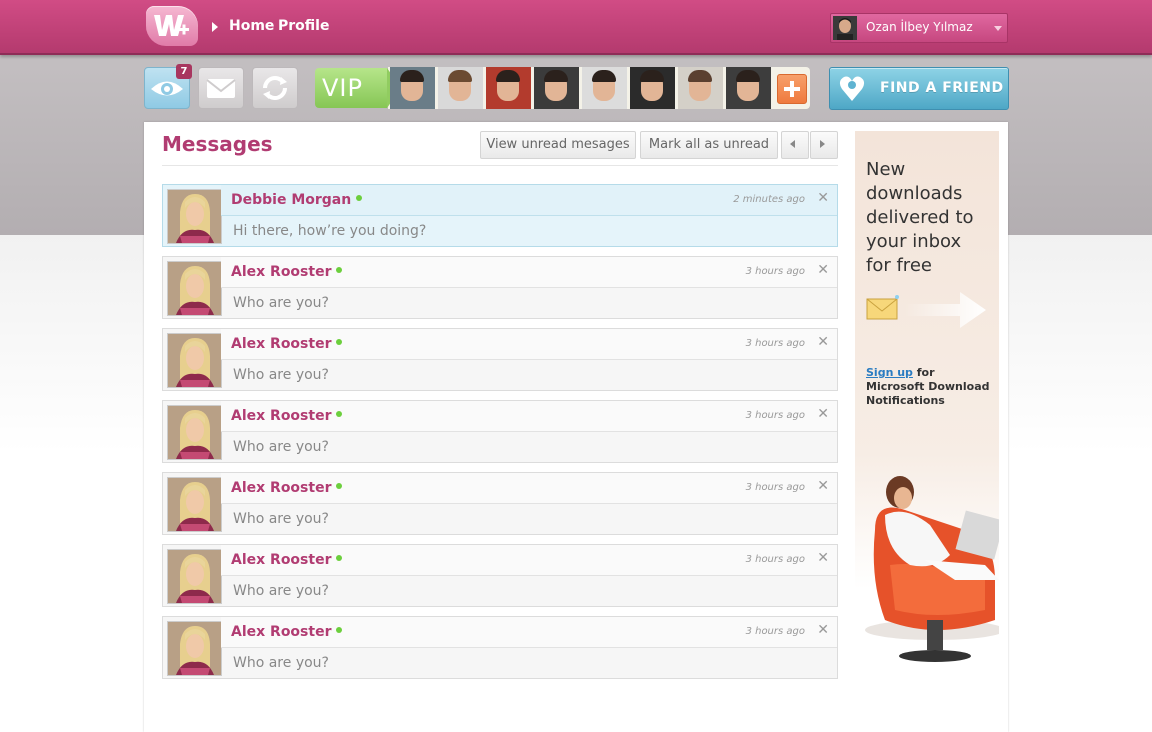 The width and height of the screenshot is (1152, 732). Describe the element at coordinates (251, 26) in the screenshot. I see `nav-home-link: Home` at that location.